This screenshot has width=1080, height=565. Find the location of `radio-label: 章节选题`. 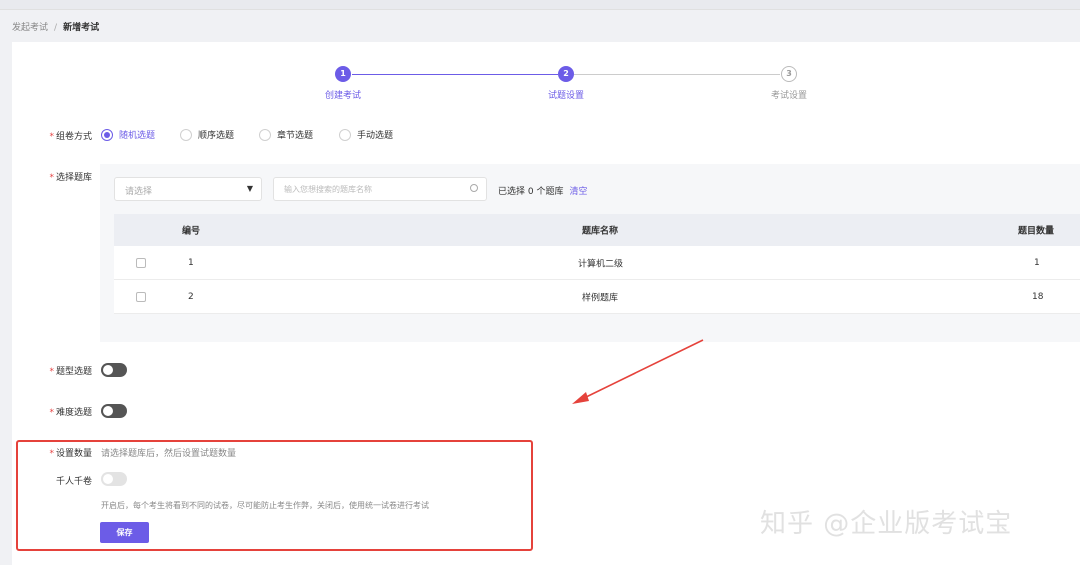

radio-label: 章节选题 is located at coordinates (295, 136).